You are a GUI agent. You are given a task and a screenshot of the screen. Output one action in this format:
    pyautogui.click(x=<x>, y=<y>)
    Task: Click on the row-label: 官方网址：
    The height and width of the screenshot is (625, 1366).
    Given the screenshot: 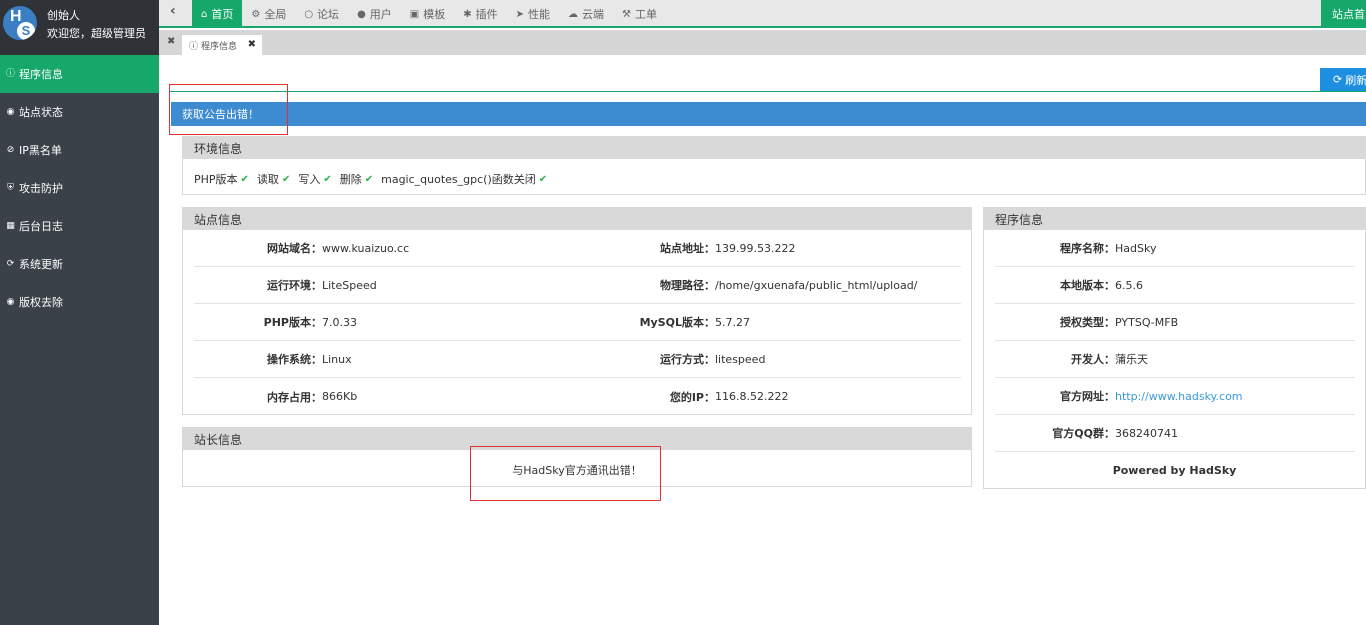 What is the action you would take?
    pyautogui.click(x=1087, y=396)
    